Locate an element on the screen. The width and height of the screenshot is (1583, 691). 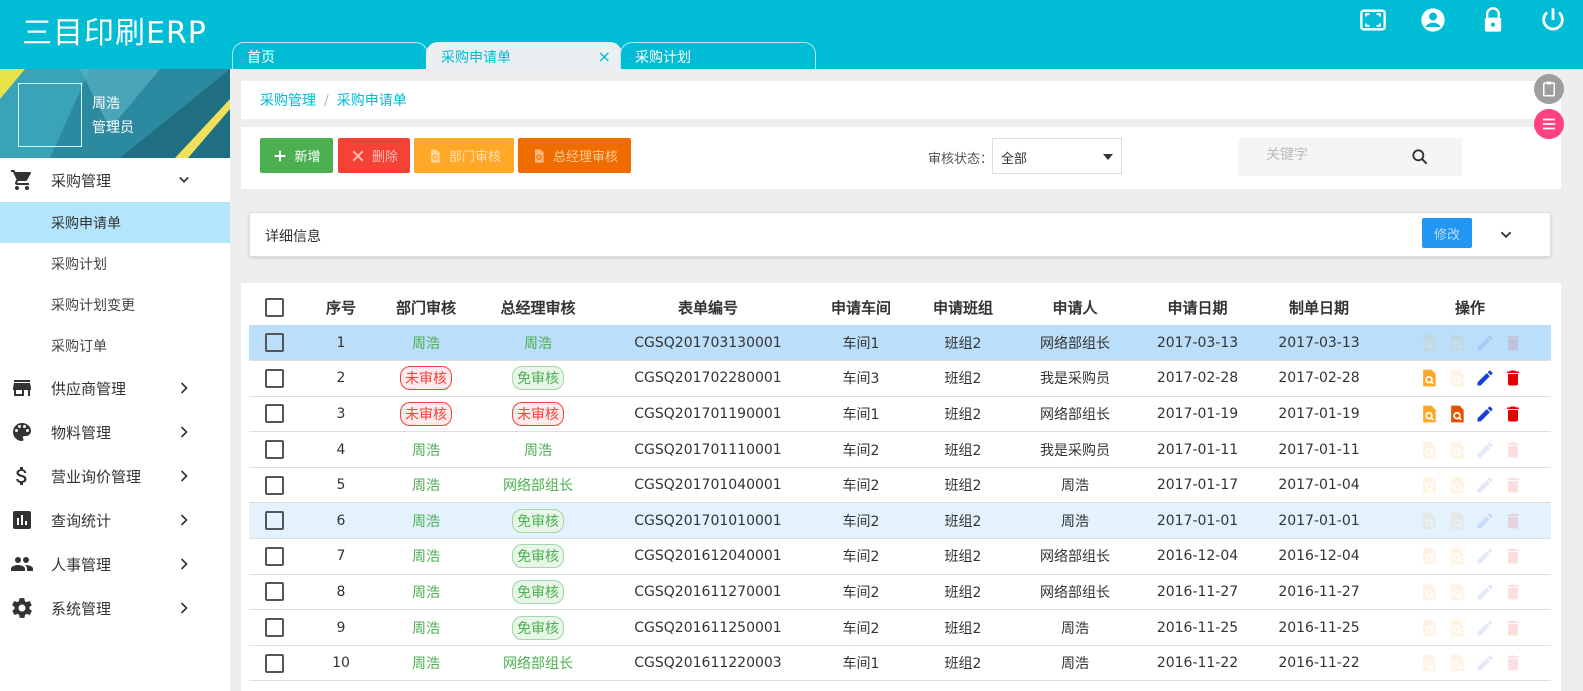
edit-button: 修改 is located at coordinates (1447, 233).